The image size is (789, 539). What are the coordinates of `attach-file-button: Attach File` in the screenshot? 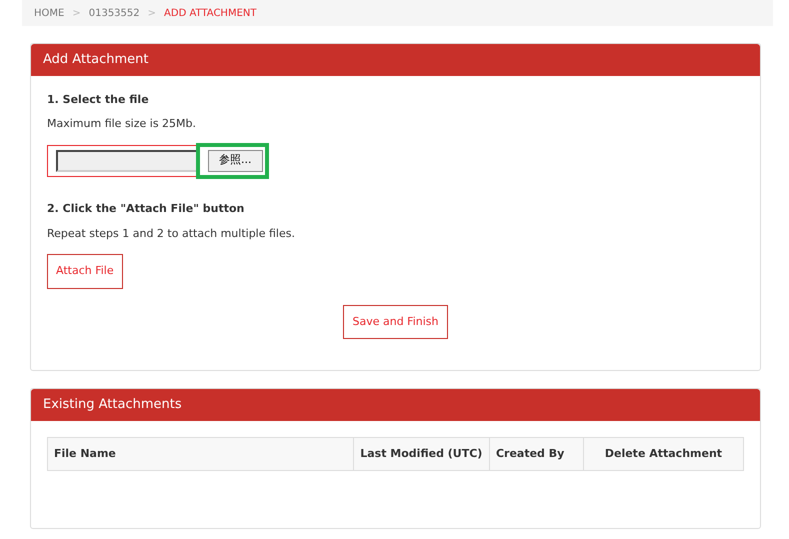 It's located at (85, 271).